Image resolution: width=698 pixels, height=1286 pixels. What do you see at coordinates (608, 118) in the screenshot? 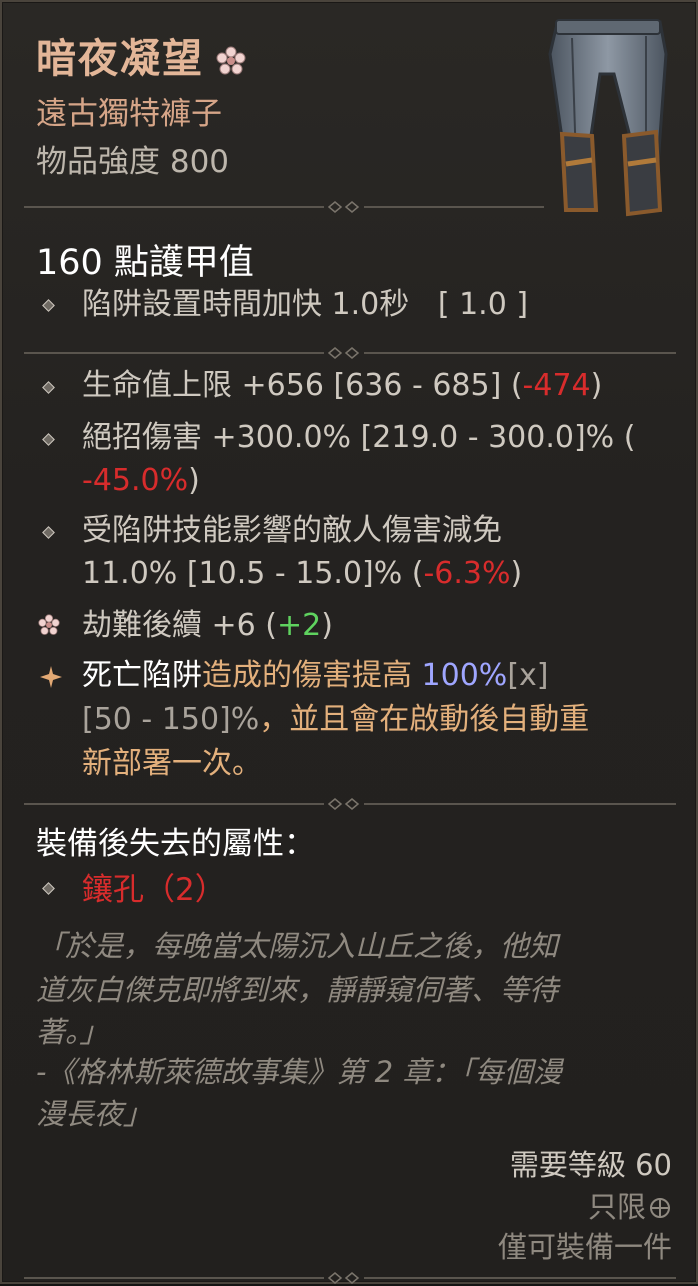
I see `pants-item-image` at bounding box center [608, 118].